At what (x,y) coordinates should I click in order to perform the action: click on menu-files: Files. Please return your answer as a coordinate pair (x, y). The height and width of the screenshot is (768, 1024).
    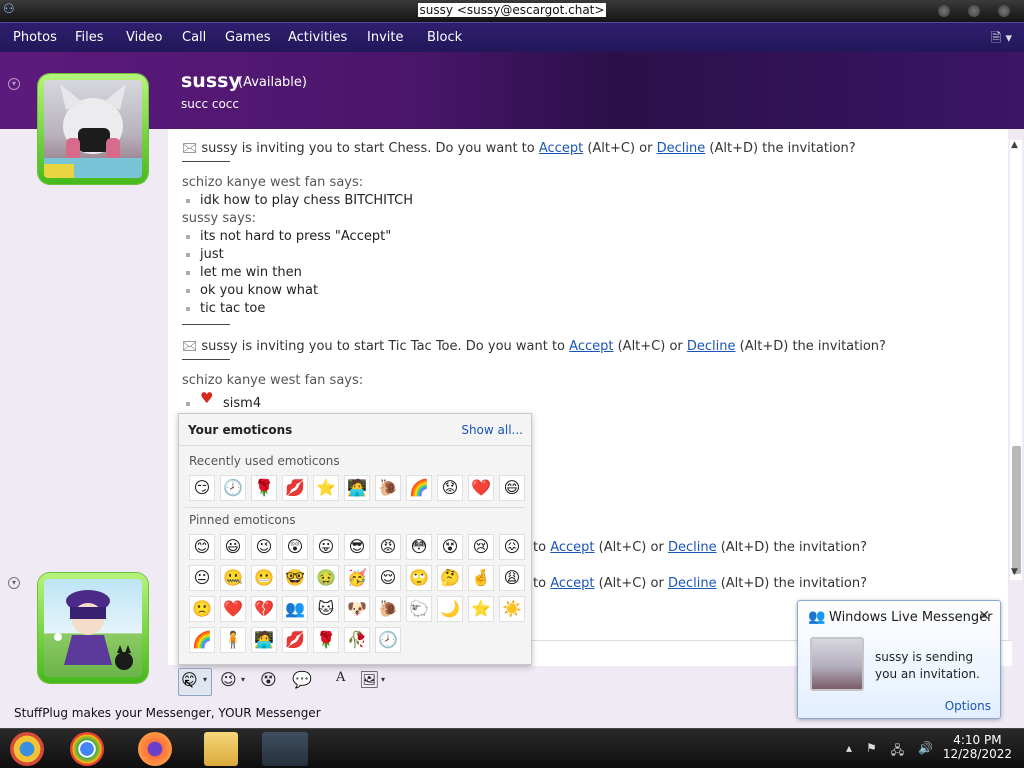
    Looking at the image, I should click on (89, 37).